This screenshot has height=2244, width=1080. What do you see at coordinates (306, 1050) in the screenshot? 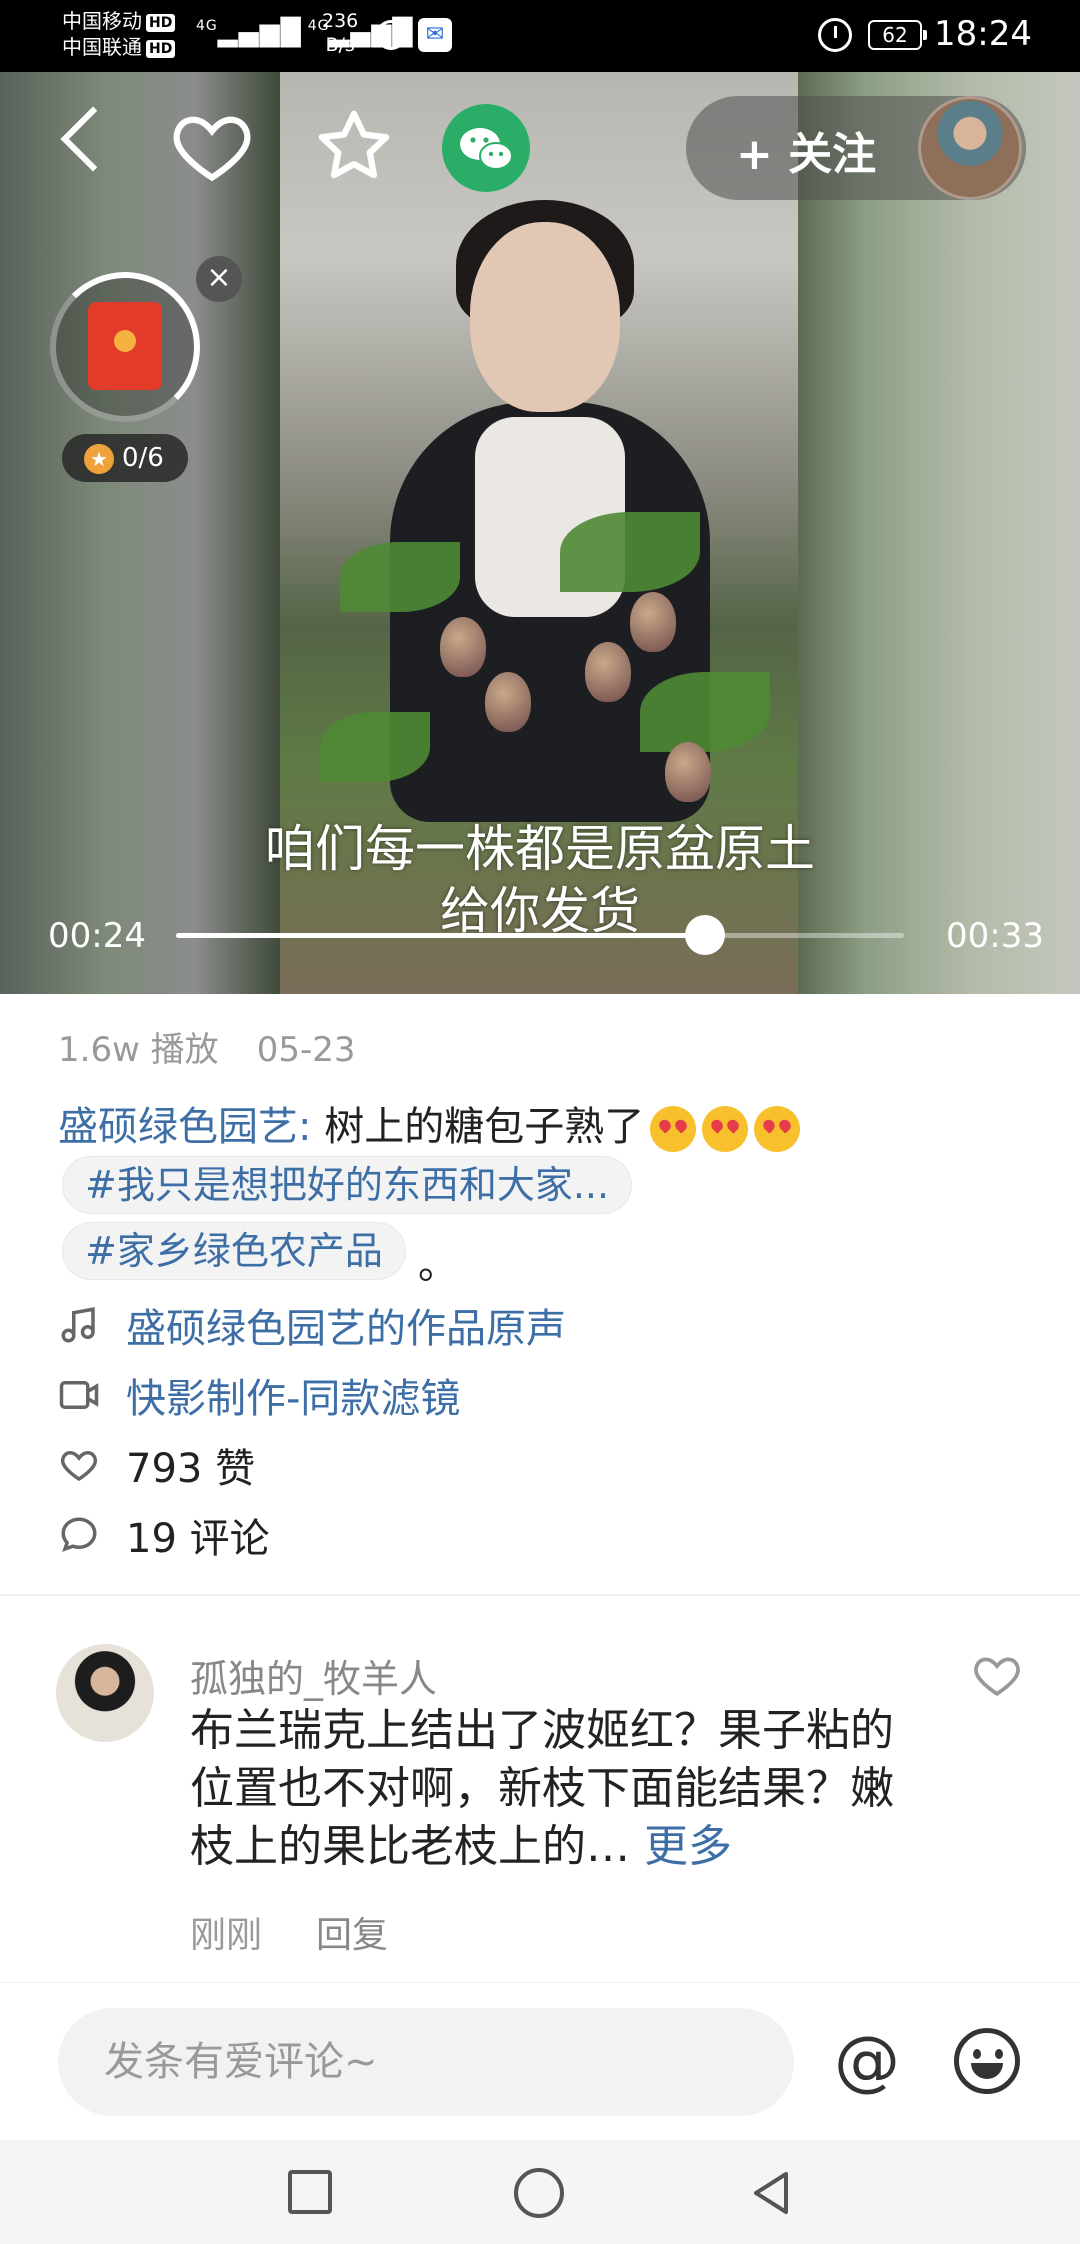
I see `post-date: 05-23` at bounding box center [306, 1050].